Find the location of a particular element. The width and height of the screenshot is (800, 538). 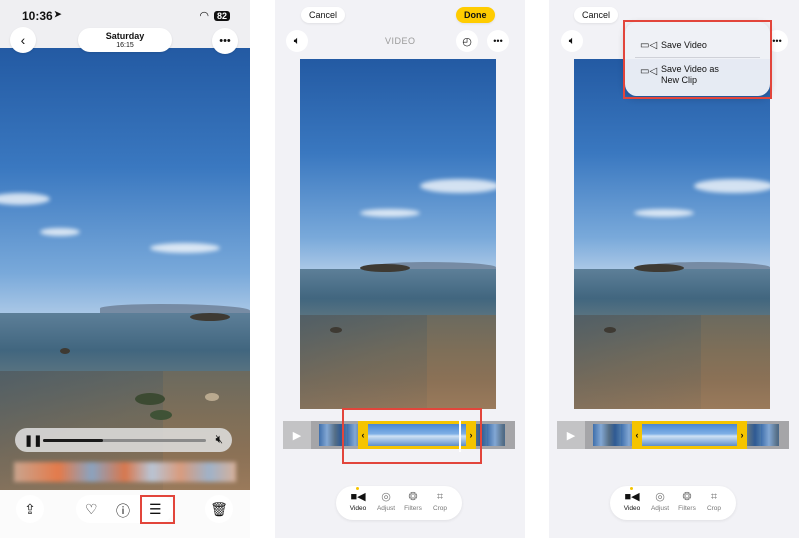

heart-icon: ♡ is located at coordinates (91, 509).